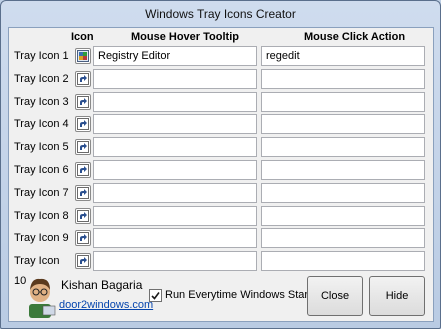 The height and width of the screenshot is (329, 441). I want to click on author-name: Kishan Bagaria, so click(102, 285).